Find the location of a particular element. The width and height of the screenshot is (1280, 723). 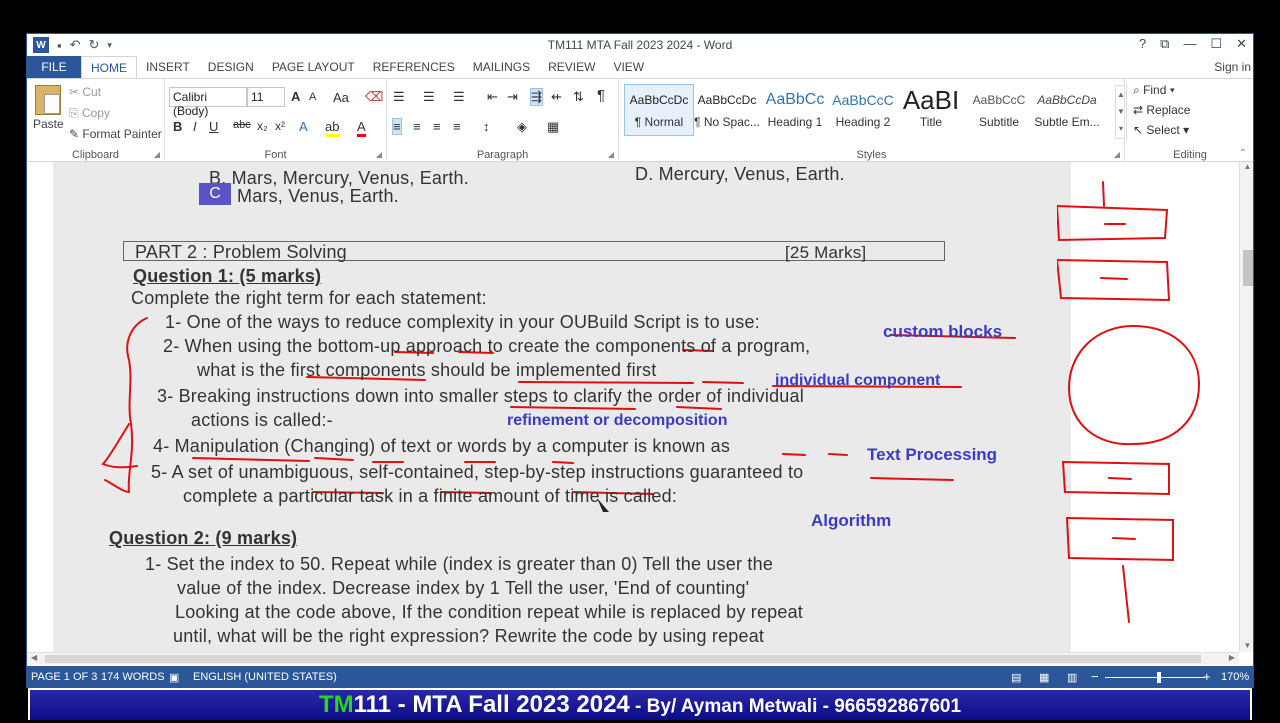

help-icon: ? is located at coordinates (1142, 44).